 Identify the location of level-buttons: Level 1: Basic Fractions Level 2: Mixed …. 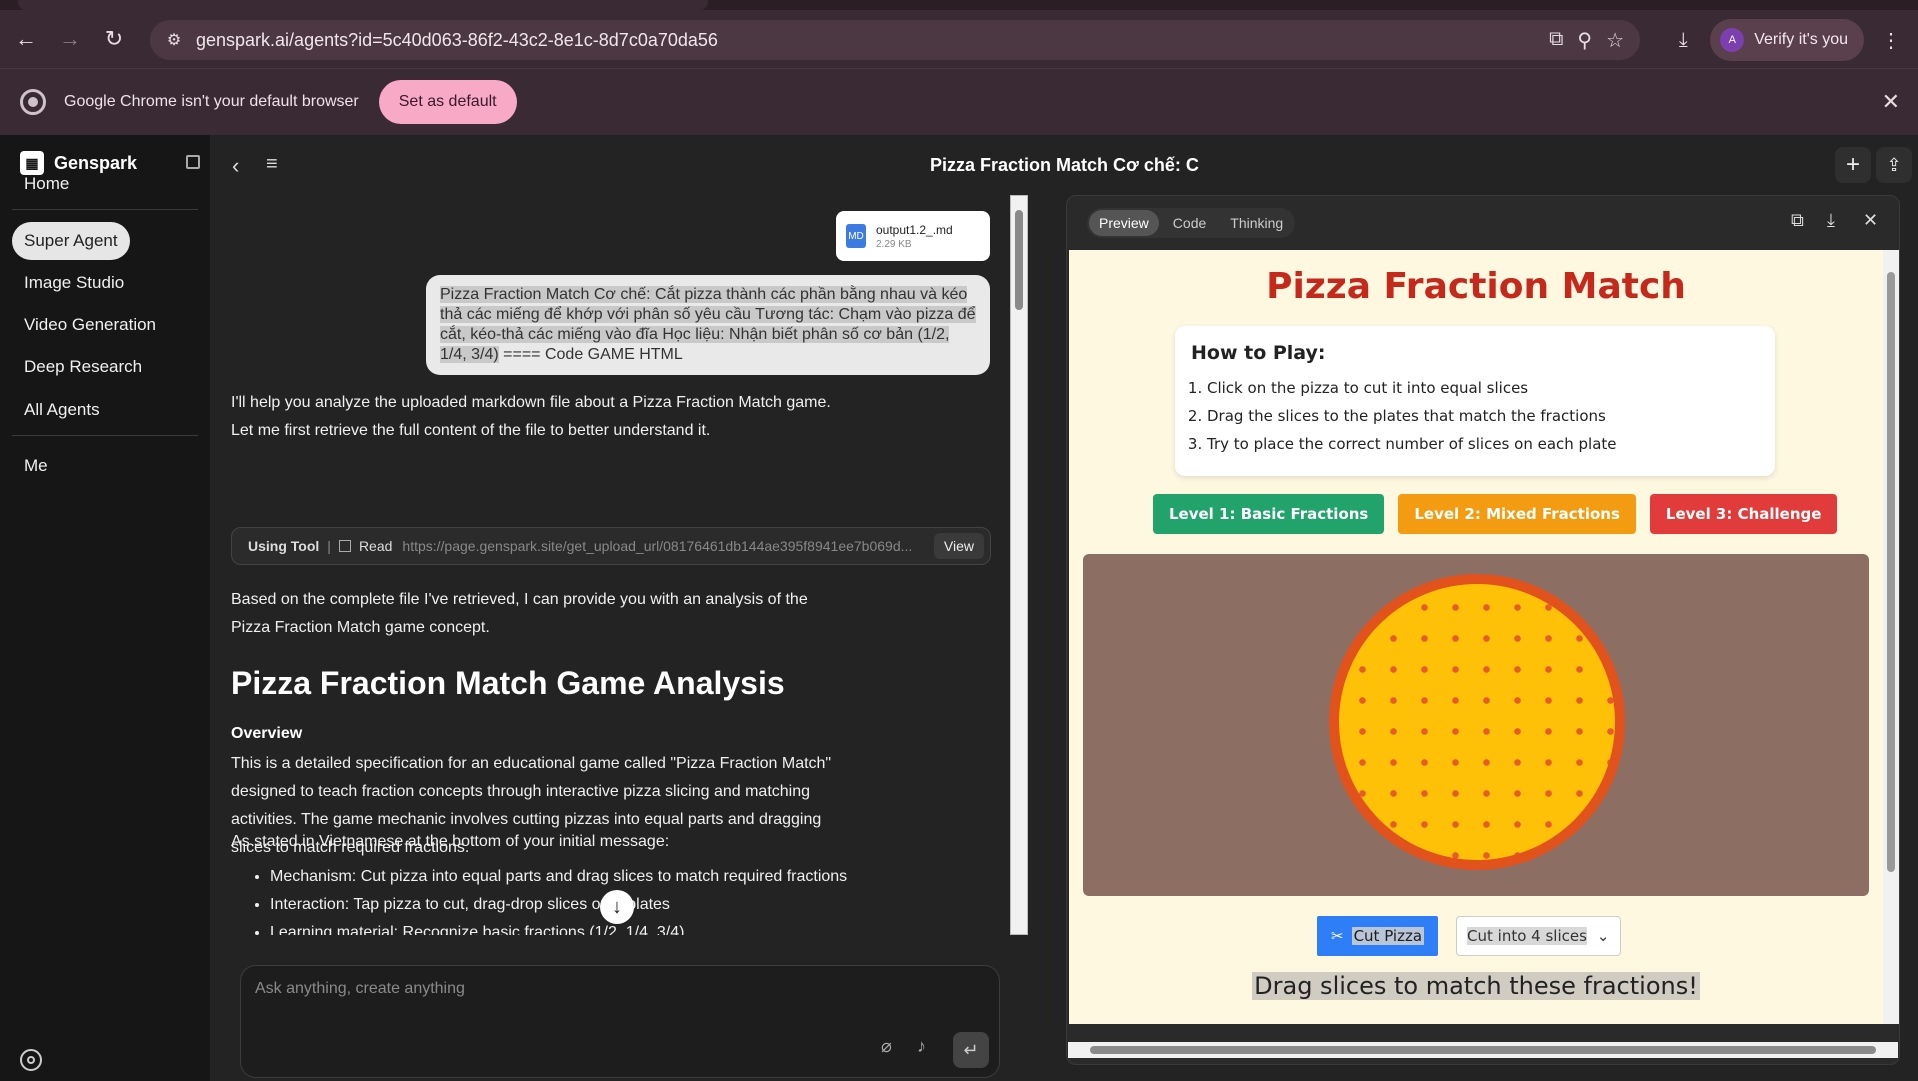
(1495, 514).